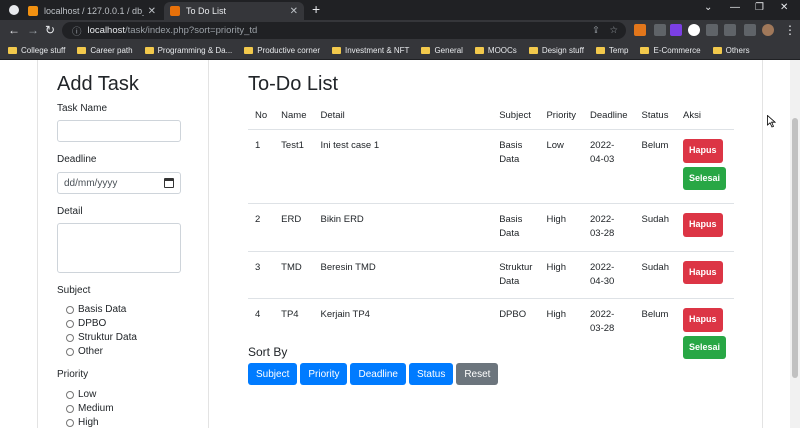 This screenshot has height=428, width=800. I want to click on deadline-input: dd/mm/yyyy, so click(119, 183).